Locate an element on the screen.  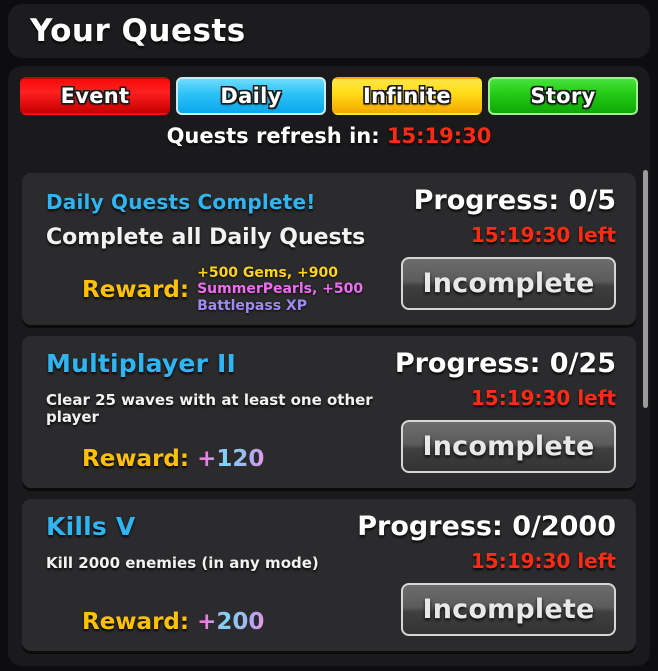
tab-event-label: Event is located at coordinates (95, 96).